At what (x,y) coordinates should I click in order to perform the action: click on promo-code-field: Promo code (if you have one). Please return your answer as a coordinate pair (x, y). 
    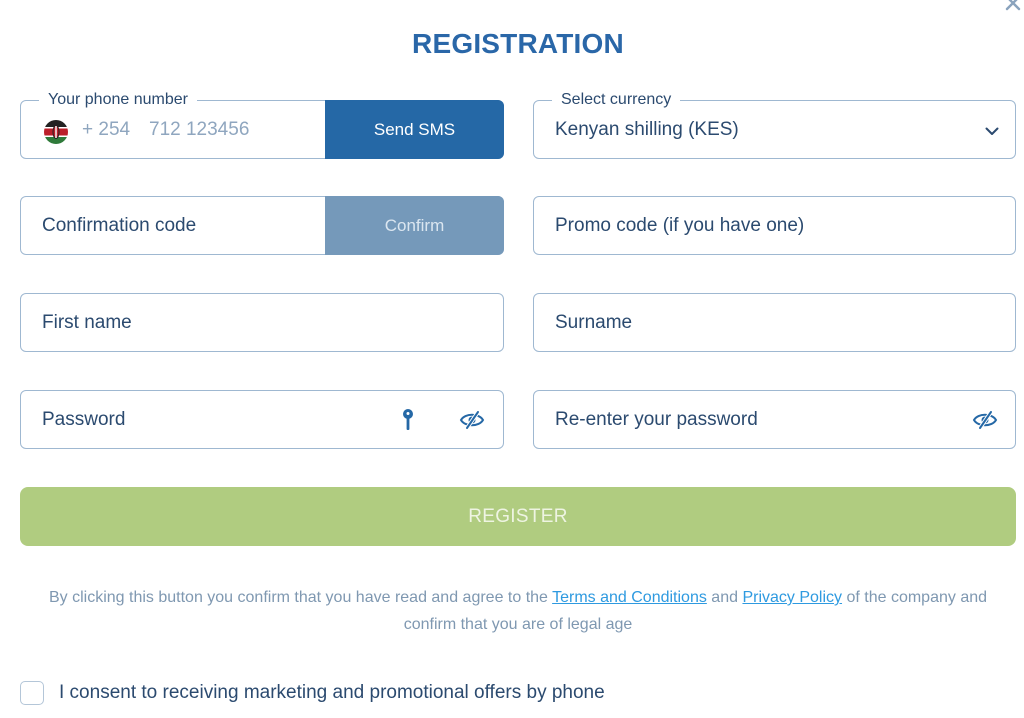
    Looking at the image, I should click on (774, 225).